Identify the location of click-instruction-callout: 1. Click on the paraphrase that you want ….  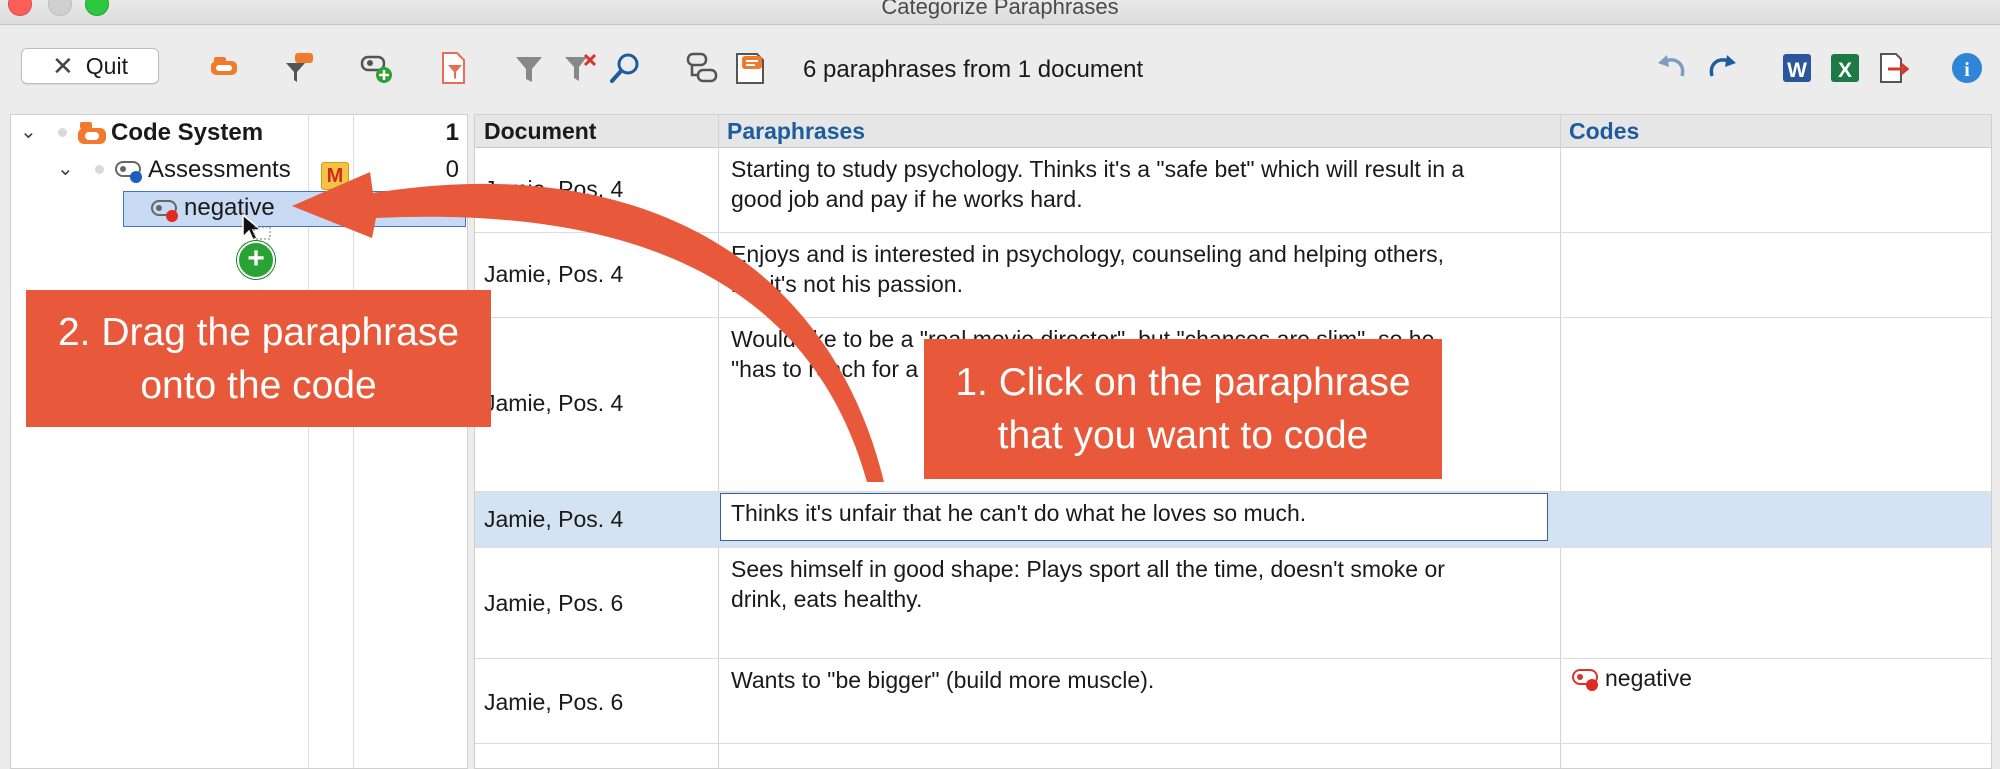
(1183, 409).